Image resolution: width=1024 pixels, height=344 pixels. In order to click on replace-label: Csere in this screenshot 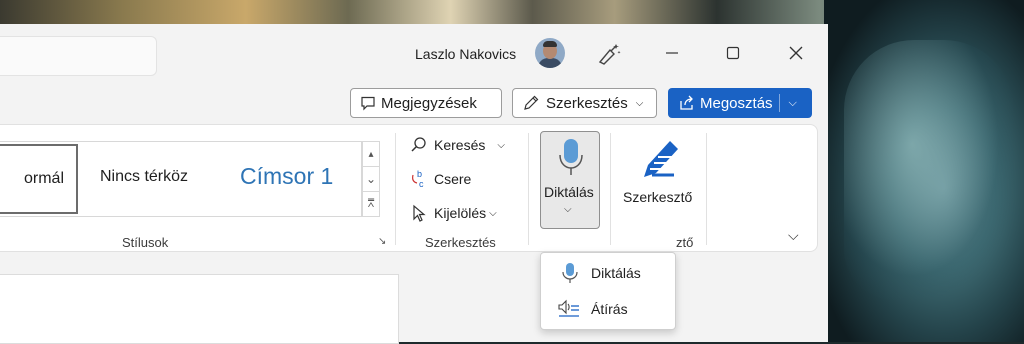, I will do `click(453, 179)`.